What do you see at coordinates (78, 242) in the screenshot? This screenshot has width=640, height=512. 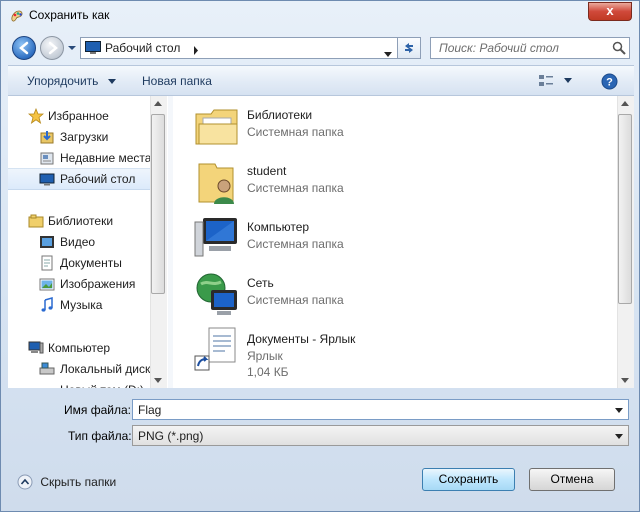 I see `sidebar-item-label: Видео` at bounding box center [78, 242].